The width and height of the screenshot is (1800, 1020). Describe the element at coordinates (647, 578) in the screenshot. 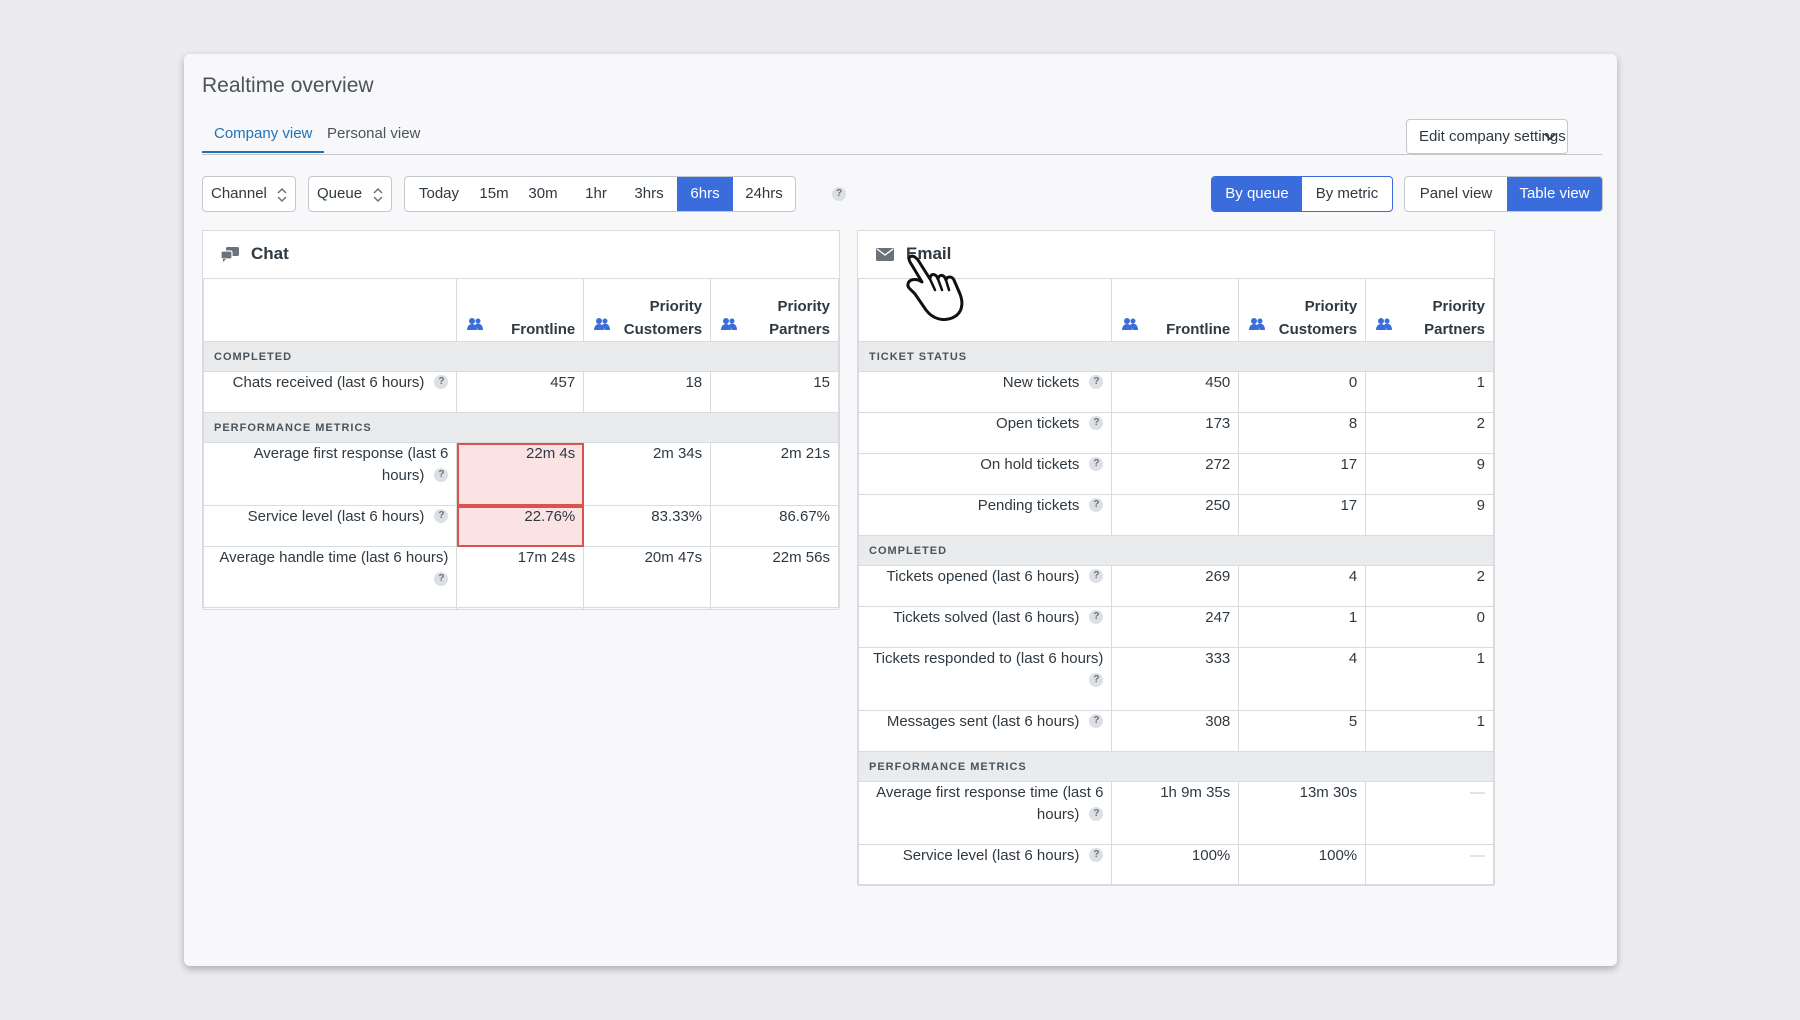

I see `value-cell: 20m 47s` at that location.